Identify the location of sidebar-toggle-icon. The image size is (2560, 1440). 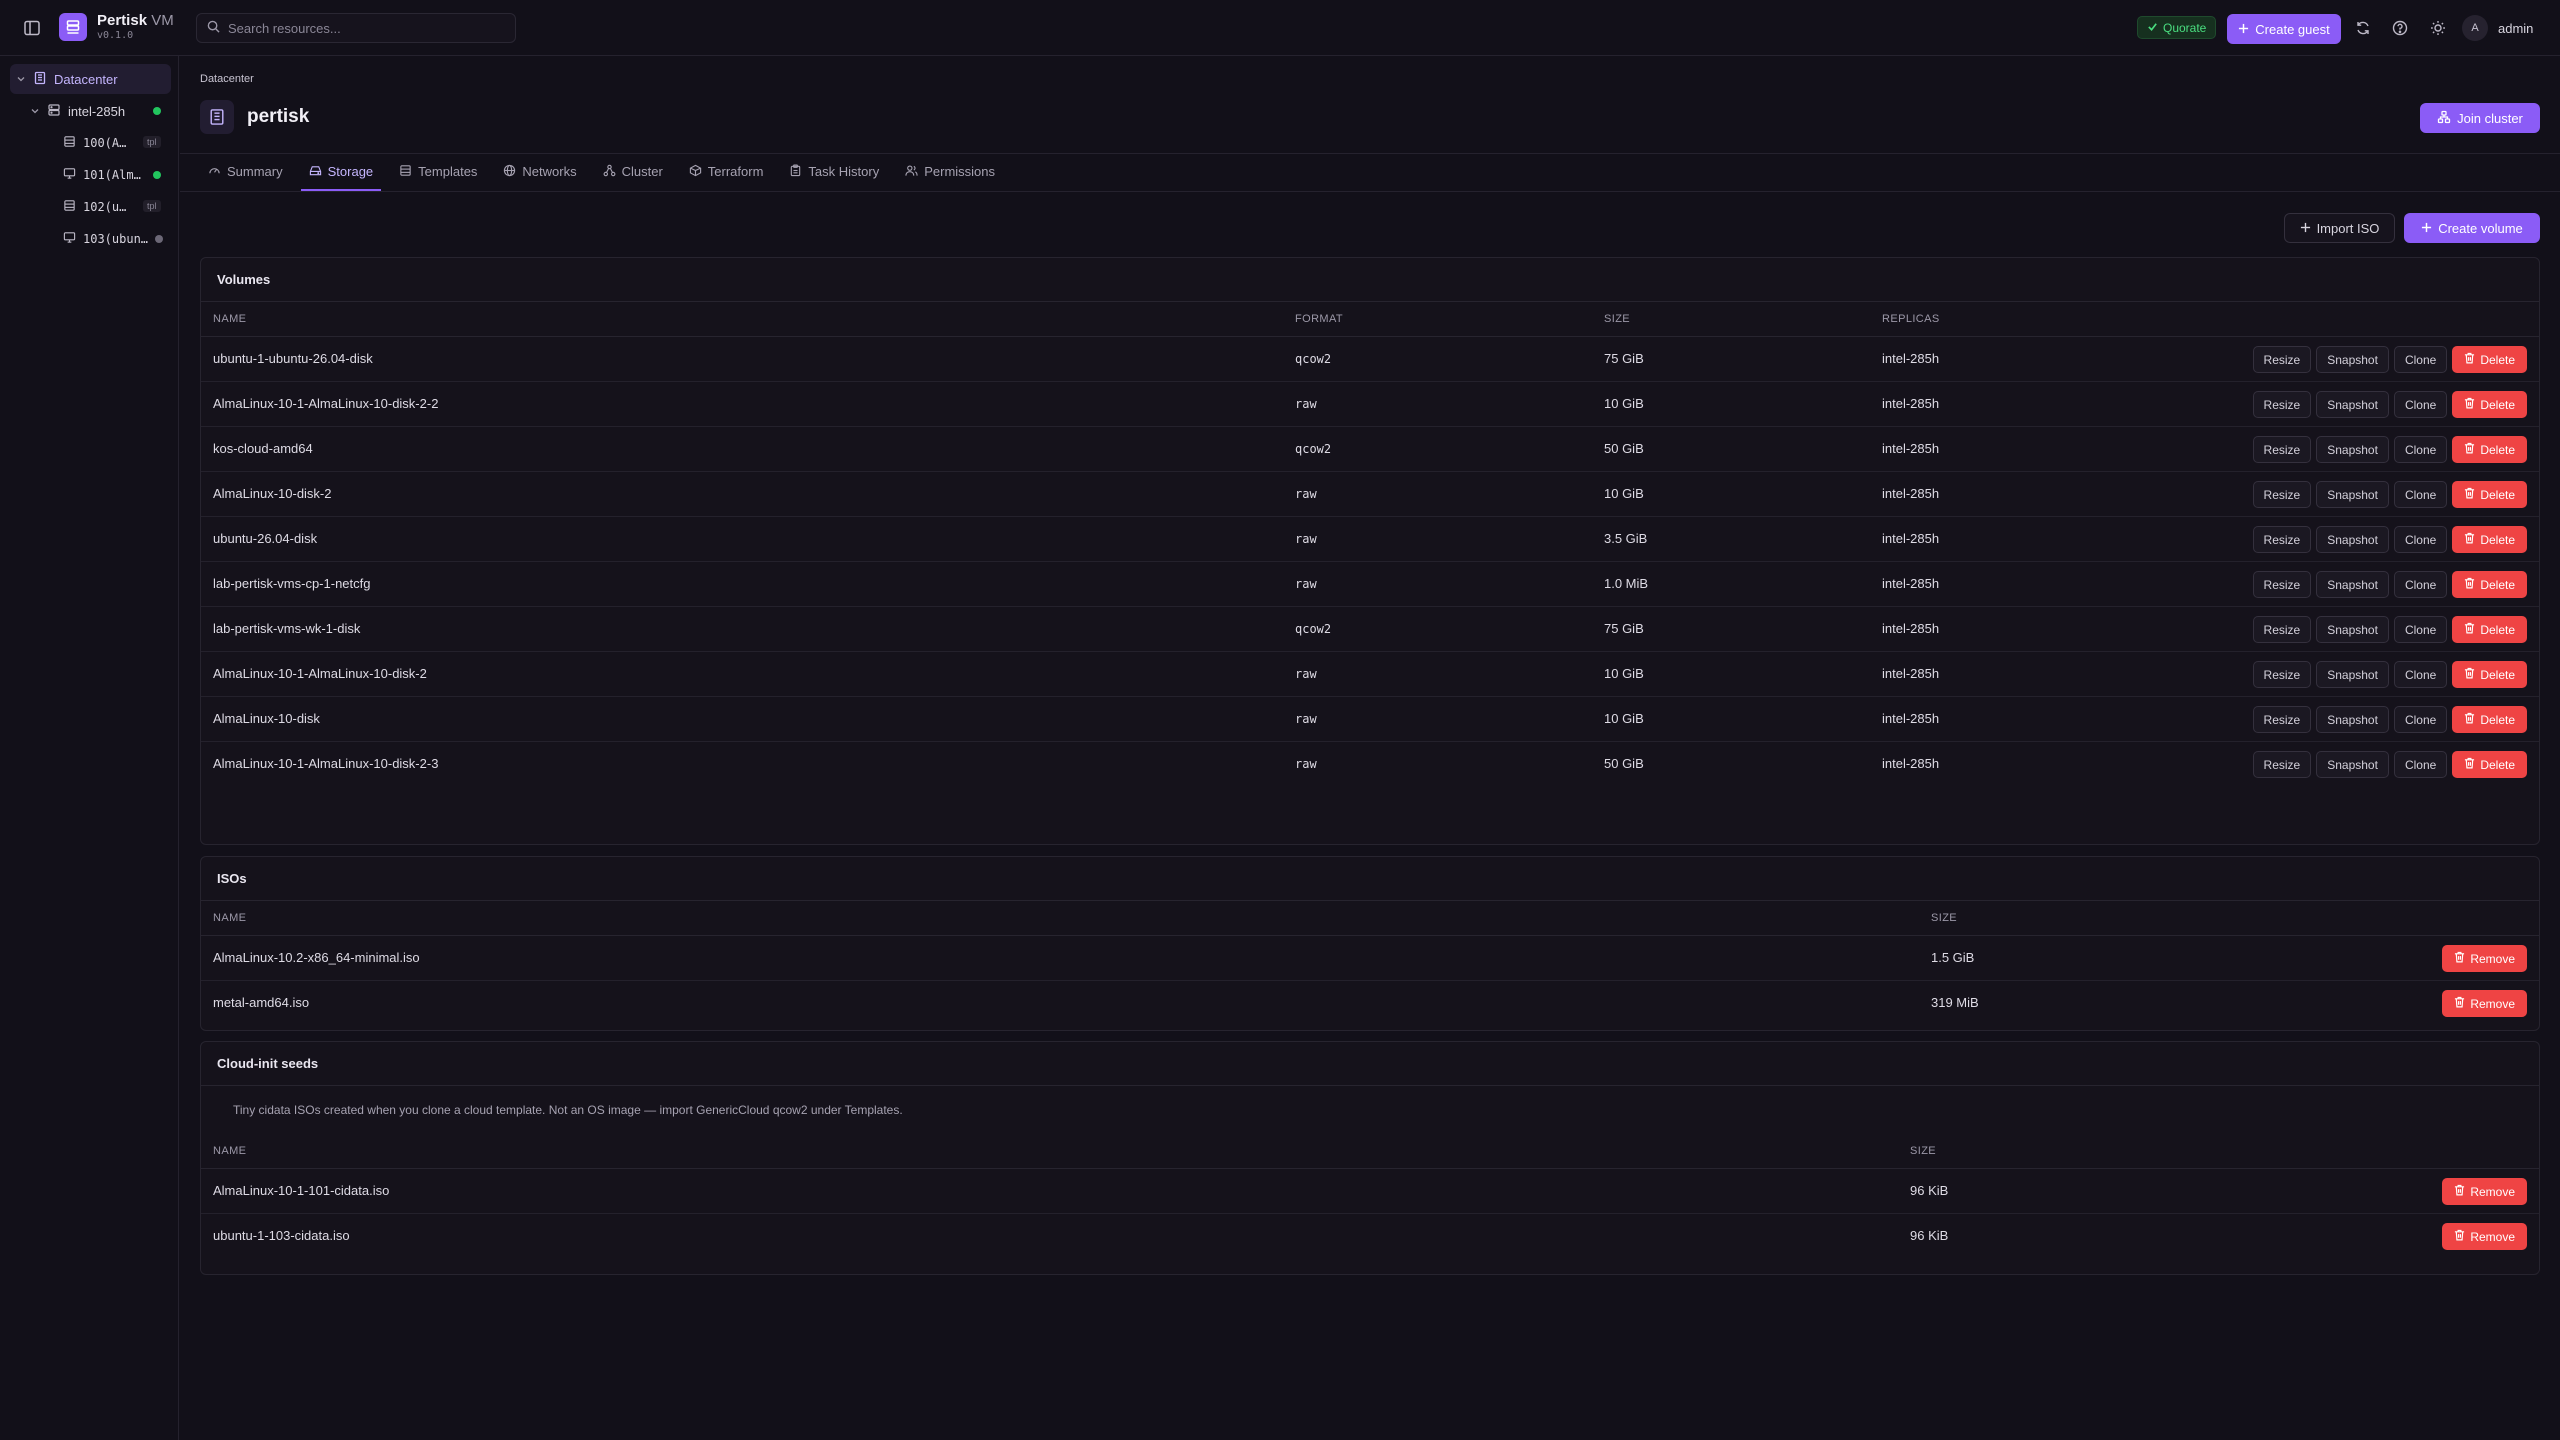
(32, 28).